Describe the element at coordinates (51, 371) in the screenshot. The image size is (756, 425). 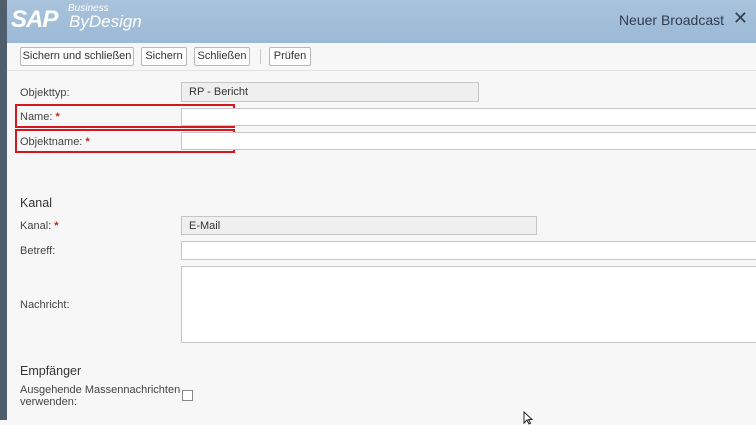
I see `recipients-heading: Empfänger` at that location.